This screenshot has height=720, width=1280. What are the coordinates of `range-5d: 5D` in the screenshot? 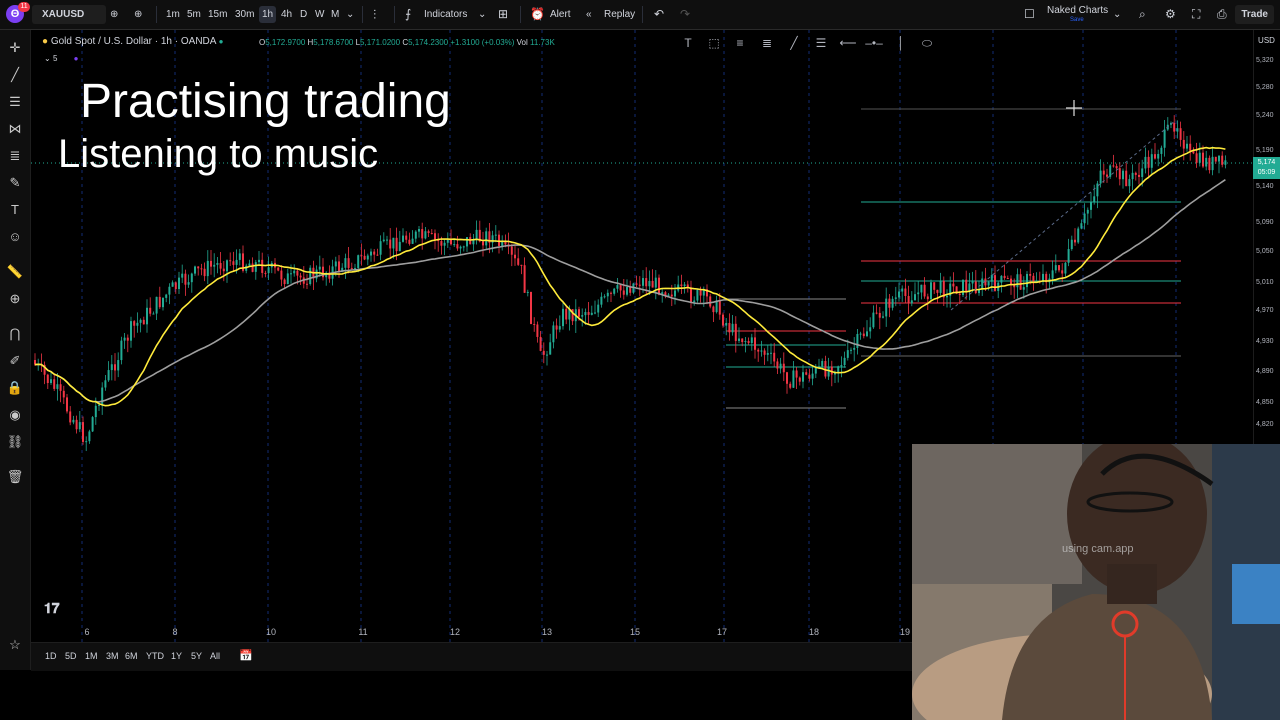 It's located at (71, 656).